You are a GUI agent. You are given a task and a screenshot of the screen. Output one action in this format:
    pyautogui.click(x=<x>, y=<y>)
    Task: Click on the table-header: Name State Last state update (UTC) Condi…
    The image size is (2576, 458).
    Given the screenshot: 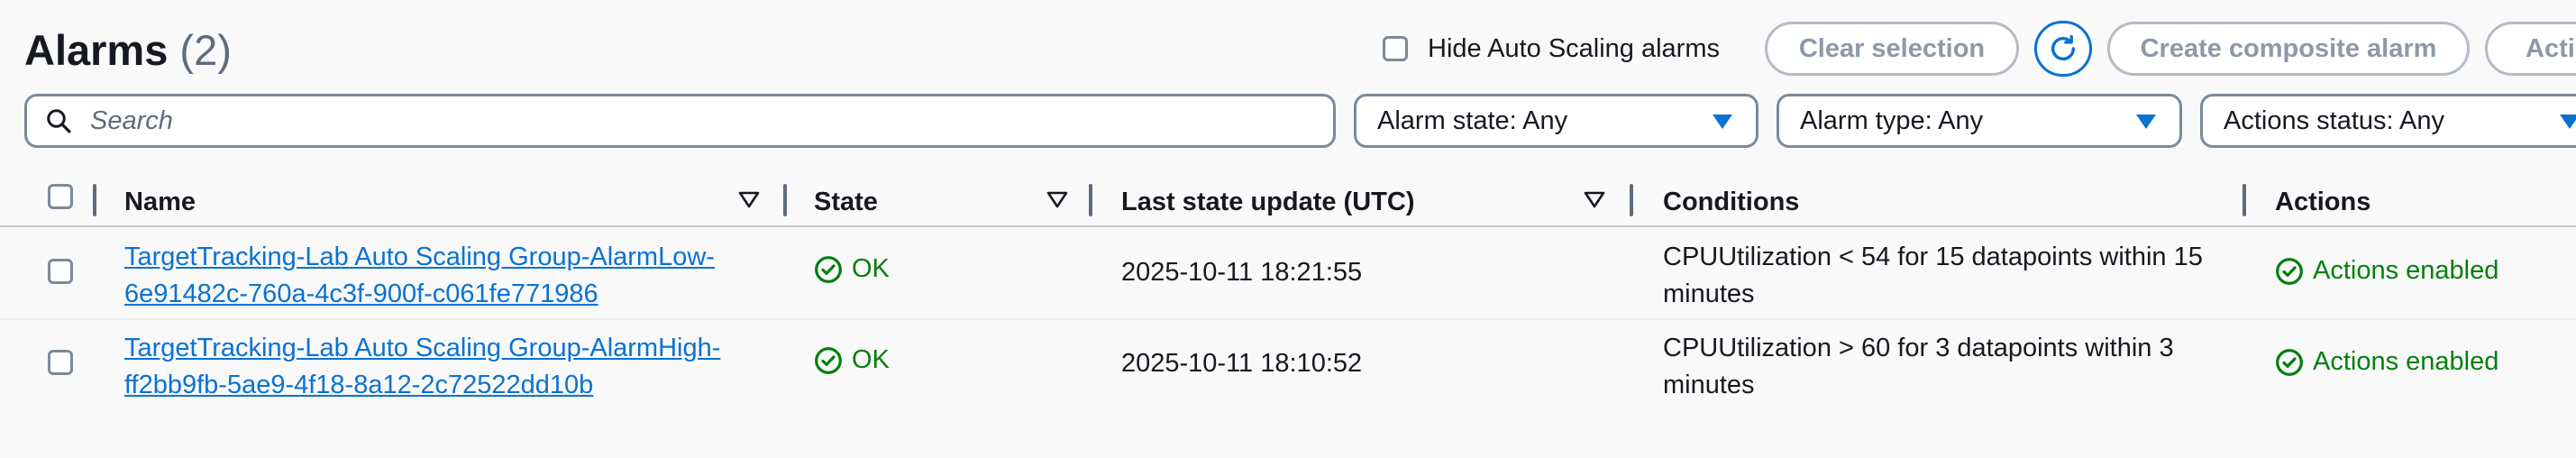 What is the action you would take?
    pyautogui.click(x=1288, y=202)
    